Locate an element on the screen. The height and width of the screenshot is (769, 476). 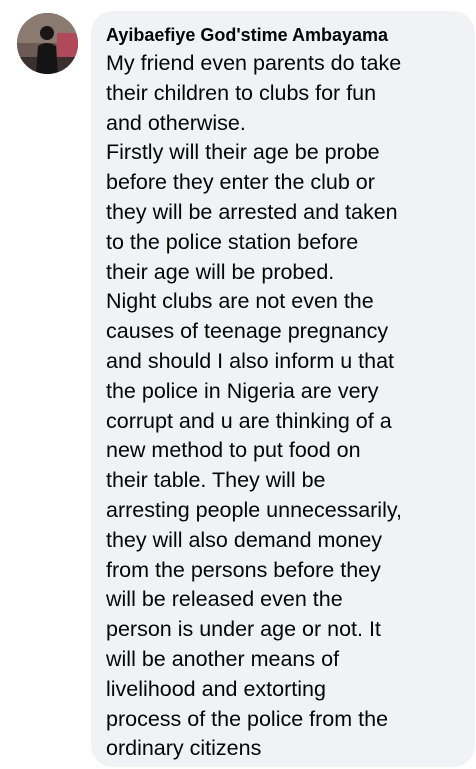
comment-line: corrupt and u are thinking of a is located at coordinates (249, 420).